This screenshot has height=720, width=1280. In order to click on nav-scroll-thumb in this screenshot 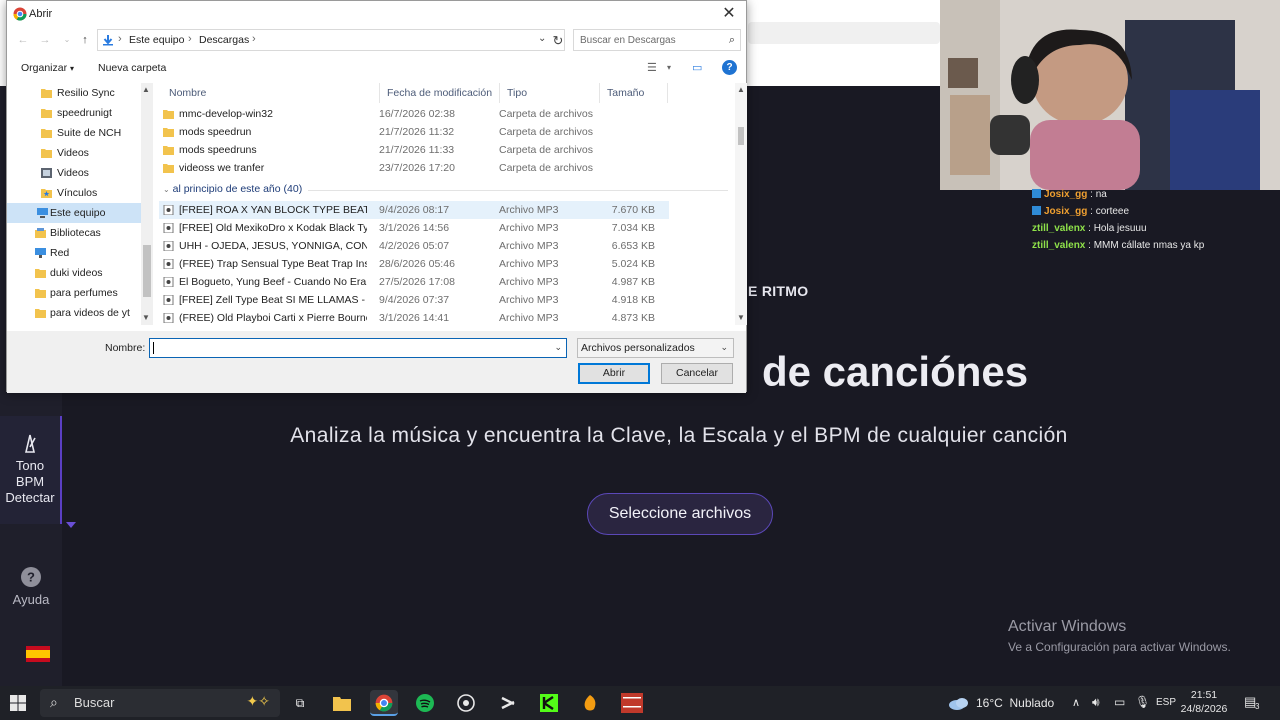, I will do `click(147, 271)`.